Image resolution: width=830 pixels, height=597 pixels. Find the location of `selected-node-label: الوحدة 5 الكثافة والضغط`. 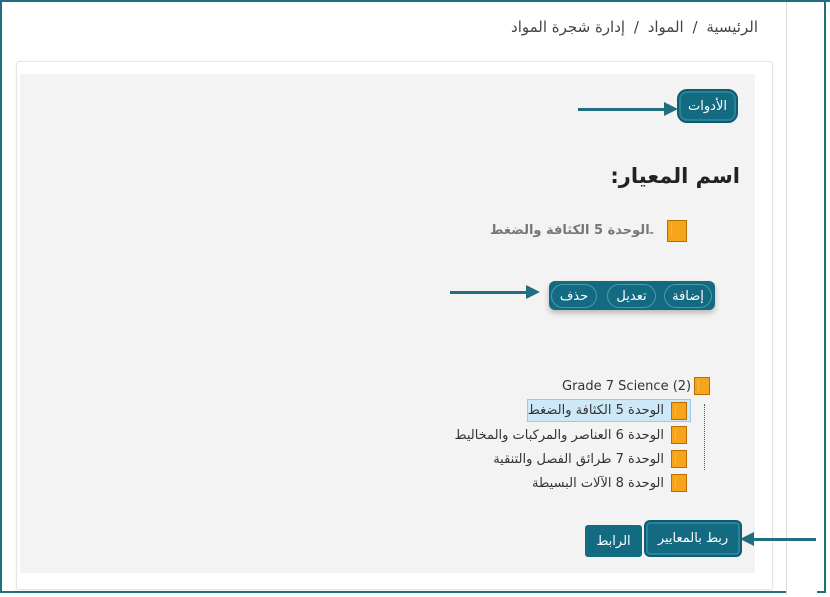

selected-node-label: الوحدة 5 الكثافة والضغط is located at coordinates (570, 230).